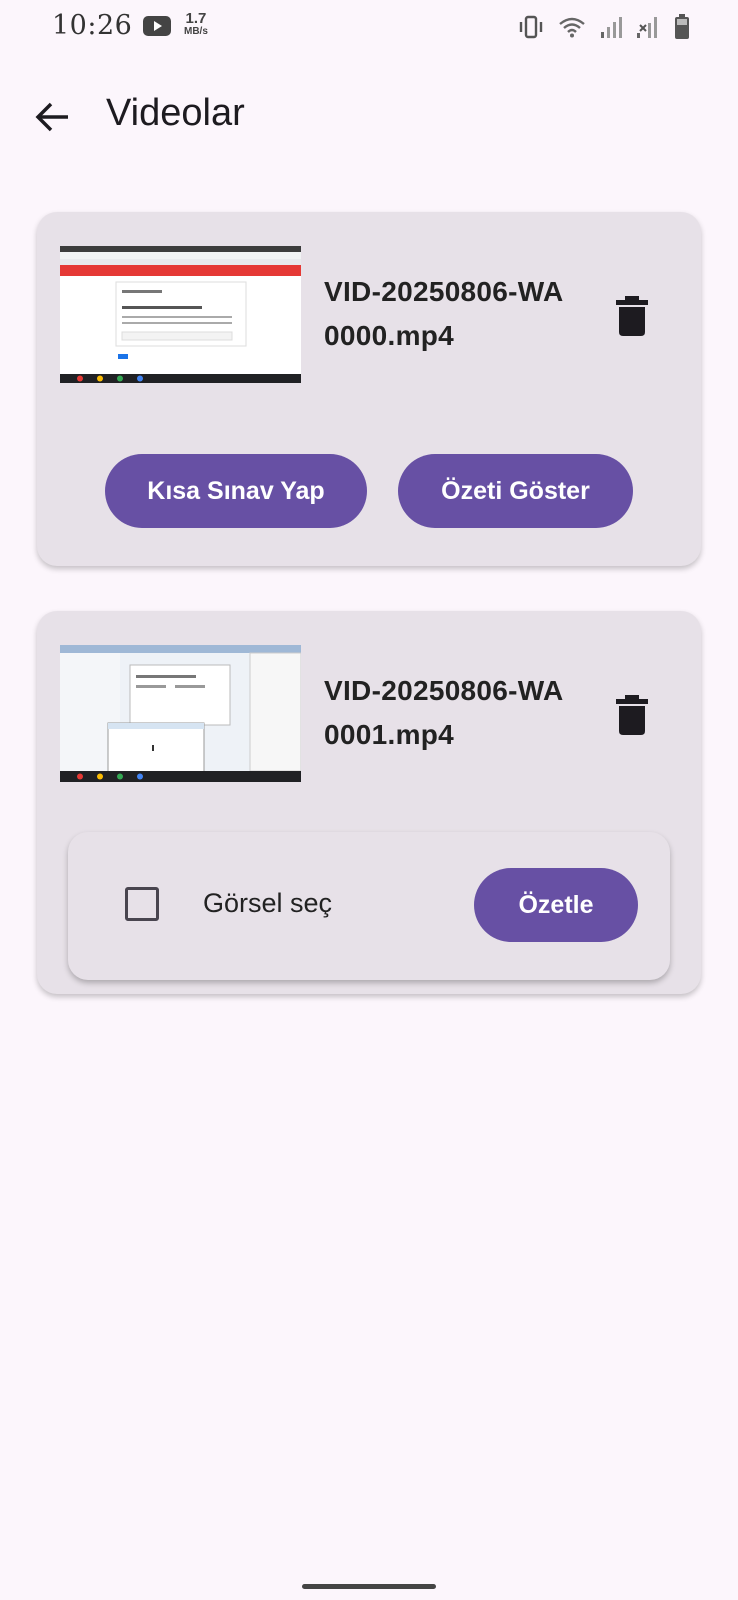 This screenshot has height=1600, width=738. What do you see at coordinates (459, 713) in the screenshot?
I see `video-filename: VID-20250806-WA 0001.mp4` at bounding box center [459, 713].